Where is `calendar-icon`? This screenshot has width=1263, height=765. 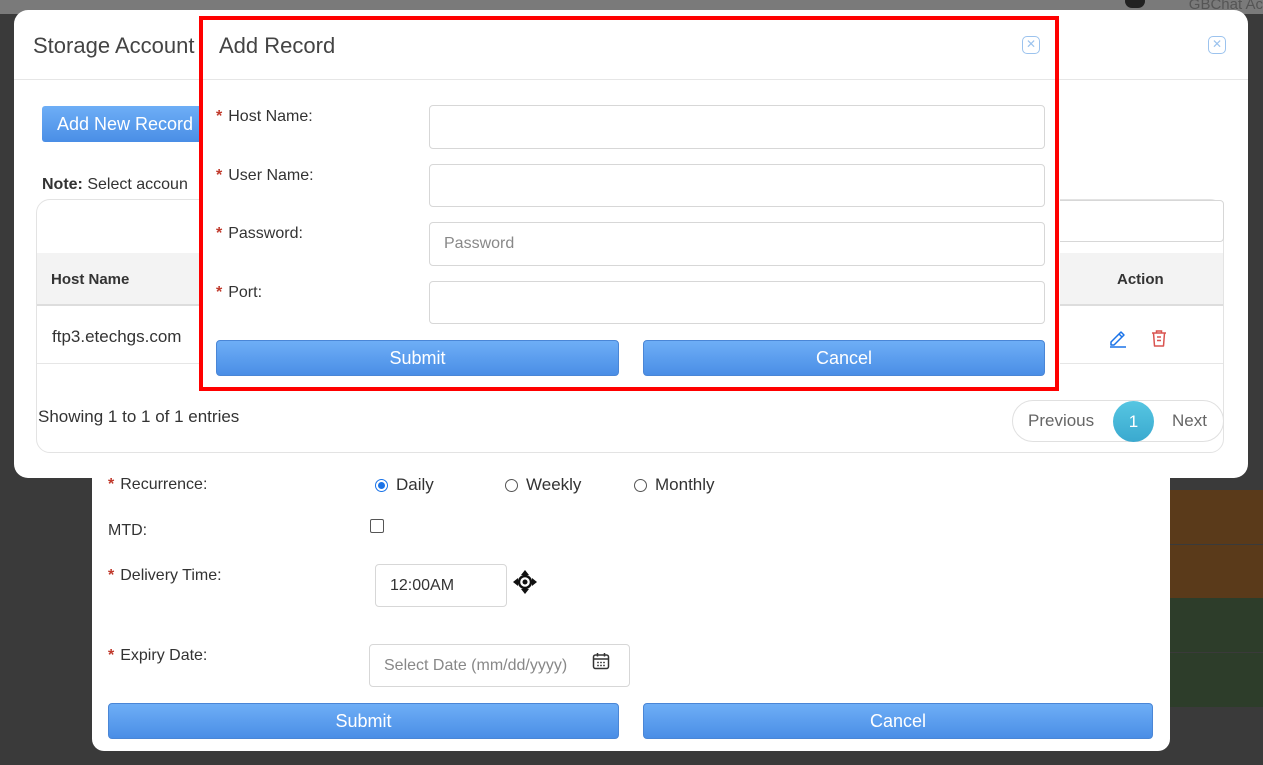 calendar-icon is located at coordinates (601, 661).